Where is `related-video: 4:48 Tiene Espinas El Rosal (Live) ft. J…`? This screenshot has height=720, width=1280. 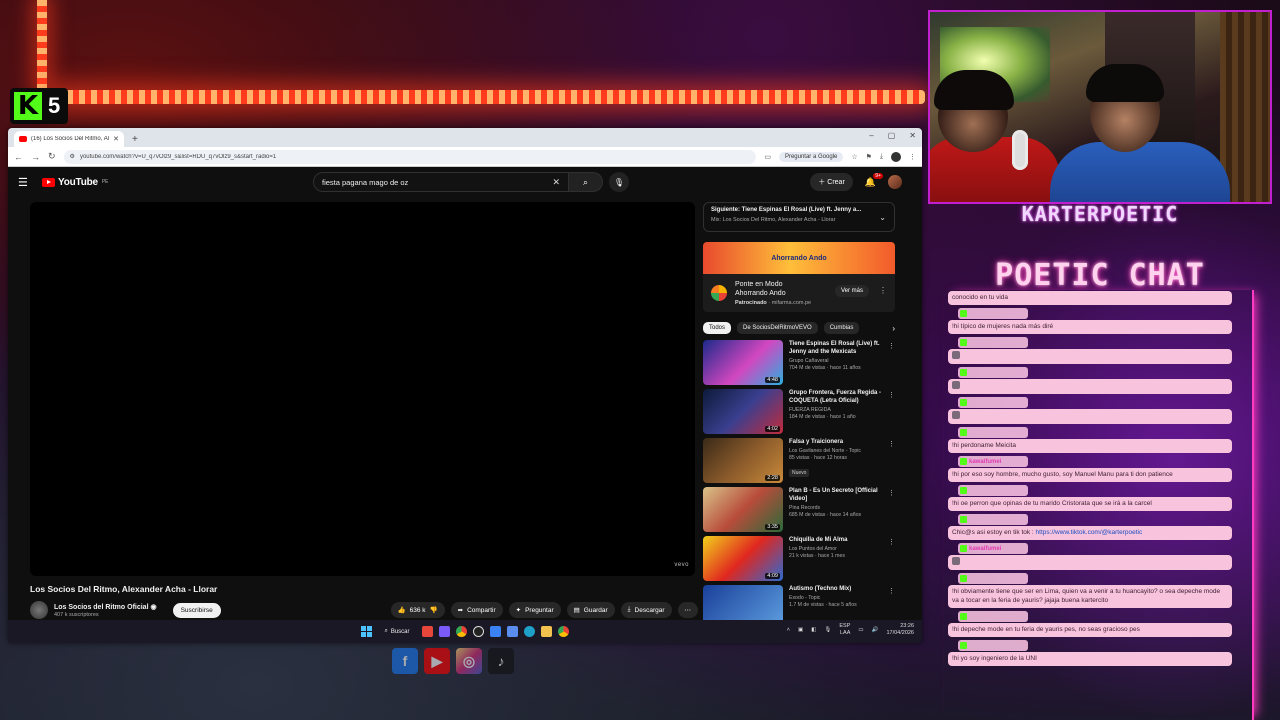 related-video: 4:48 Tiene Espinas El Rosal (Live) ft. J… is located at coordinates (799, 364).